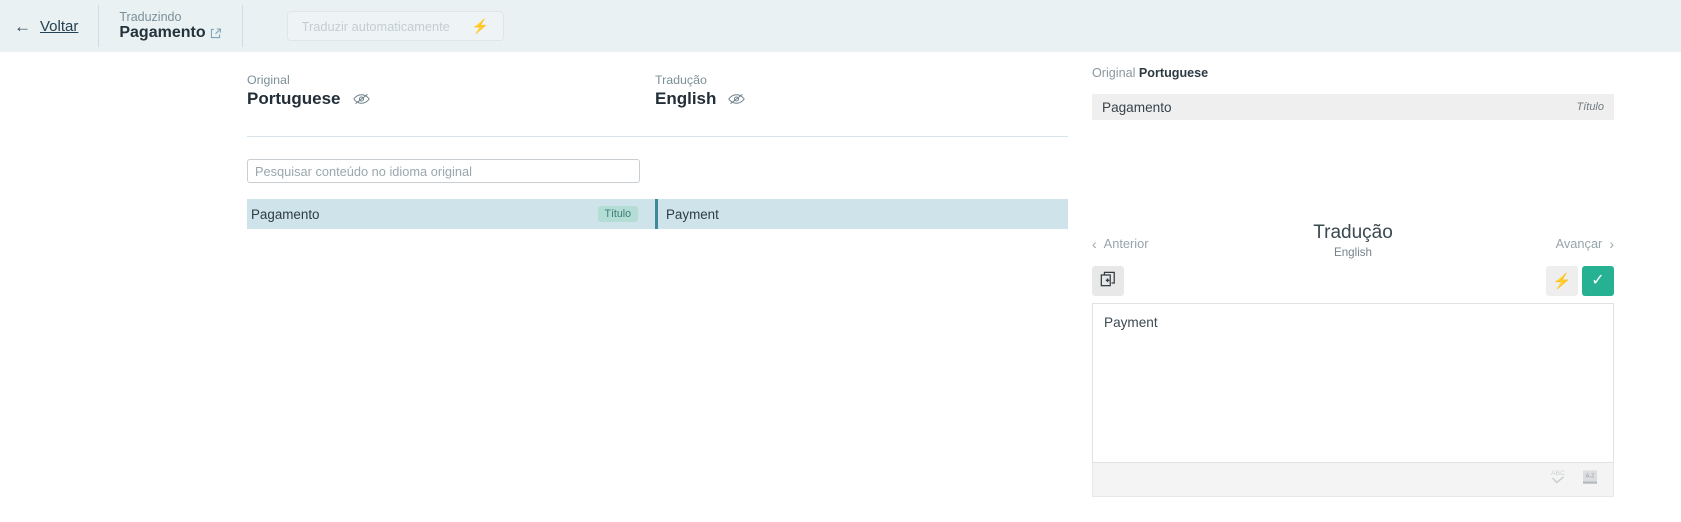 The width and height of the screenshot is (1681, 522). What do you see at coordinates (617, 214) in the screenshot?
I see `segment-type-badge: Título` at bounding box center [617, 214].